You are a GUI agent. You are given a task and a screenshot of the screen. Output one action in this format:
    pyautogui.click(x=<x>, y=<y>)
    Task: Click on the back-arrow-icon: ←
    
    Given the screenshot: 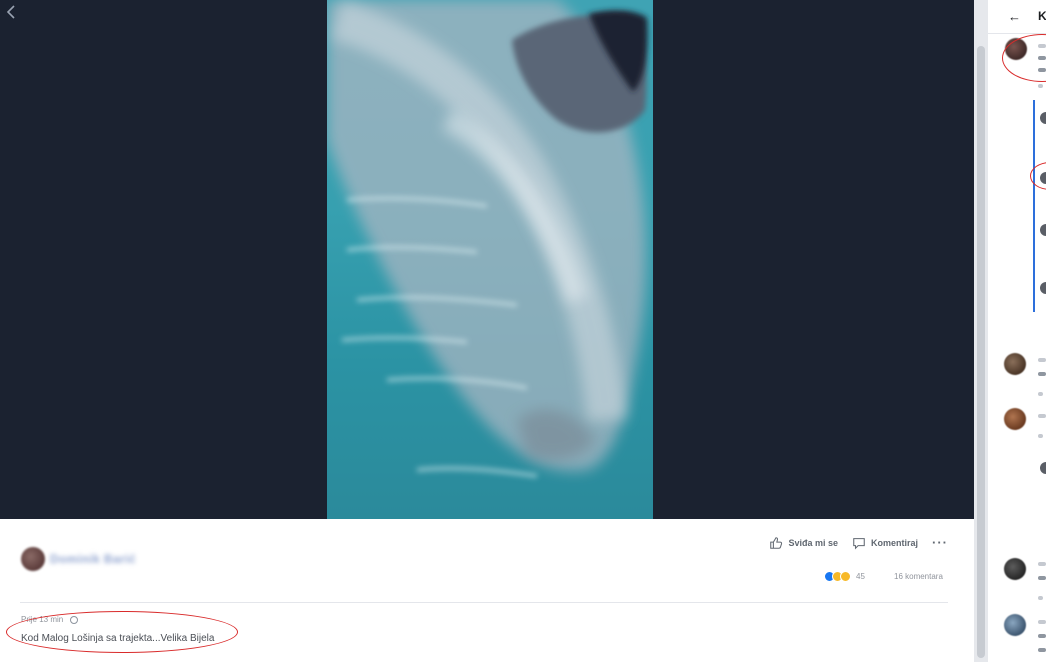 What is the action you would take?
    pyautogui.click(x=1014, y=16)
    